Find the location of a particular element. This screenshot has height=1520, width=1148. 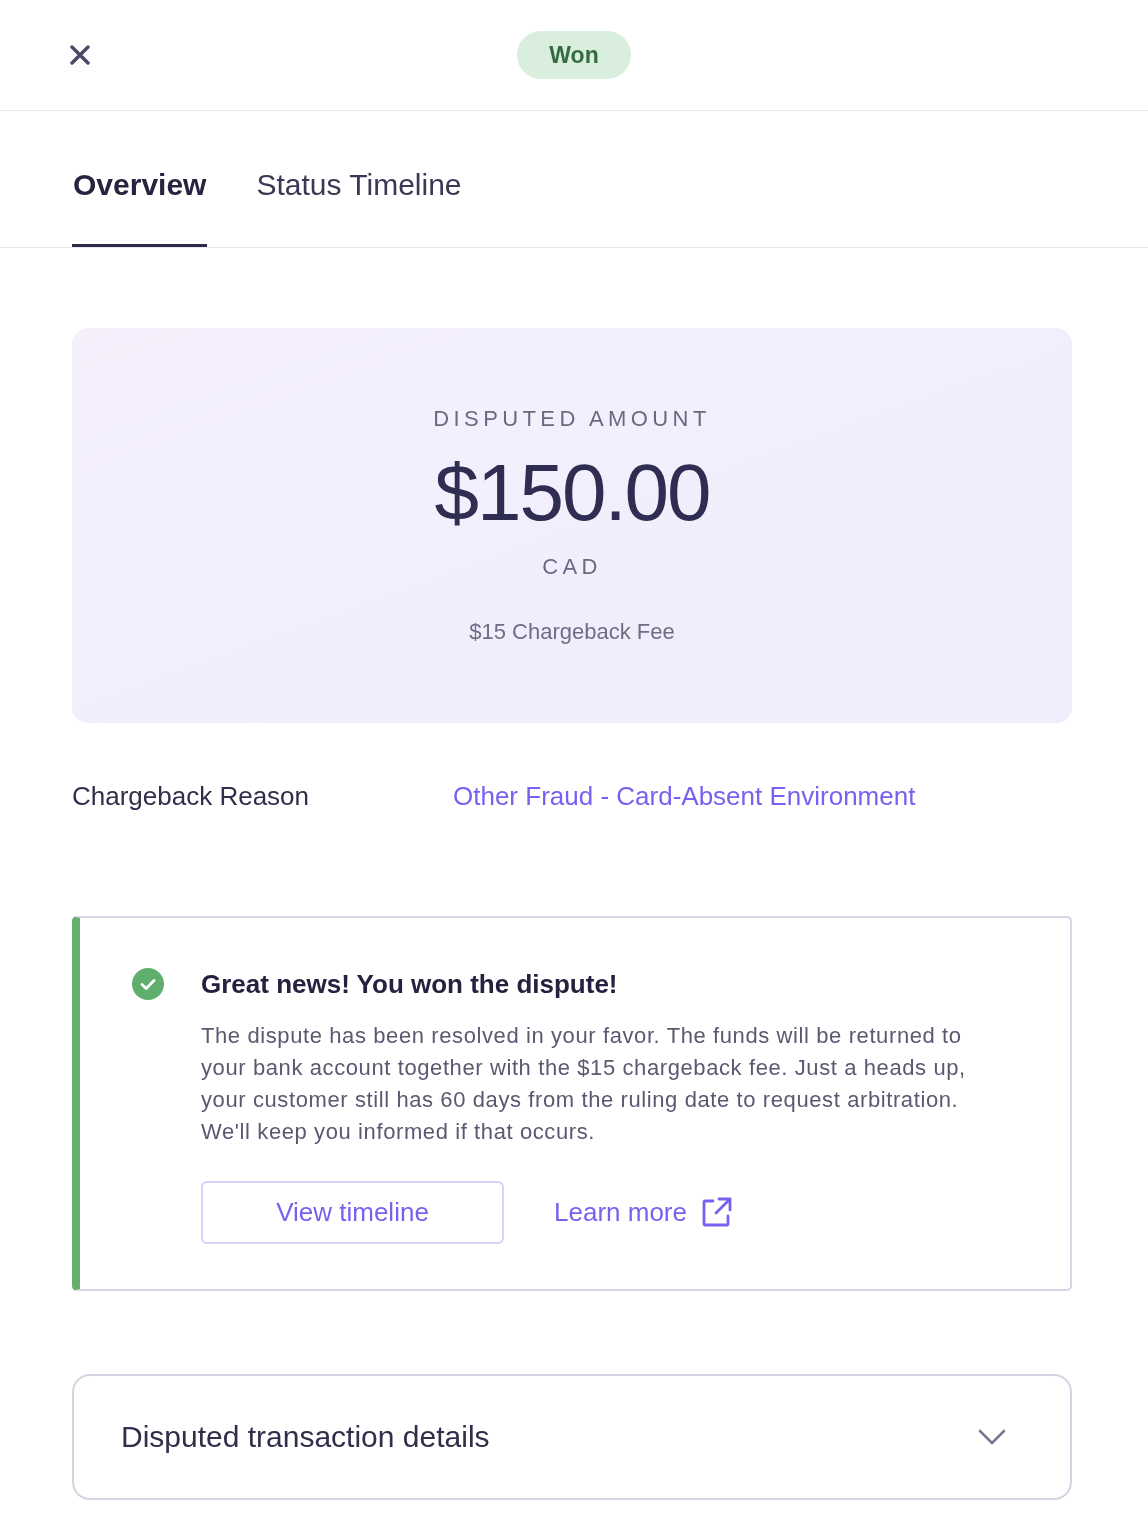

currency-label: CAD is located at coordinates (572, 567).